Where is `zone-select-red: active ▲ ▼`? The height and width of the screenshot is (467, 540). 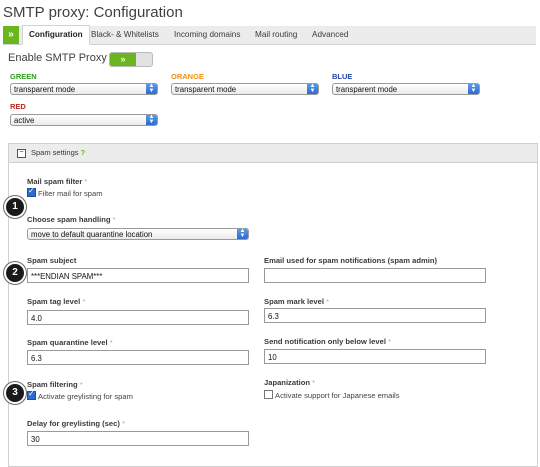
zone-select-red: active ▲ ▼ is located at coordinates (84, 120).